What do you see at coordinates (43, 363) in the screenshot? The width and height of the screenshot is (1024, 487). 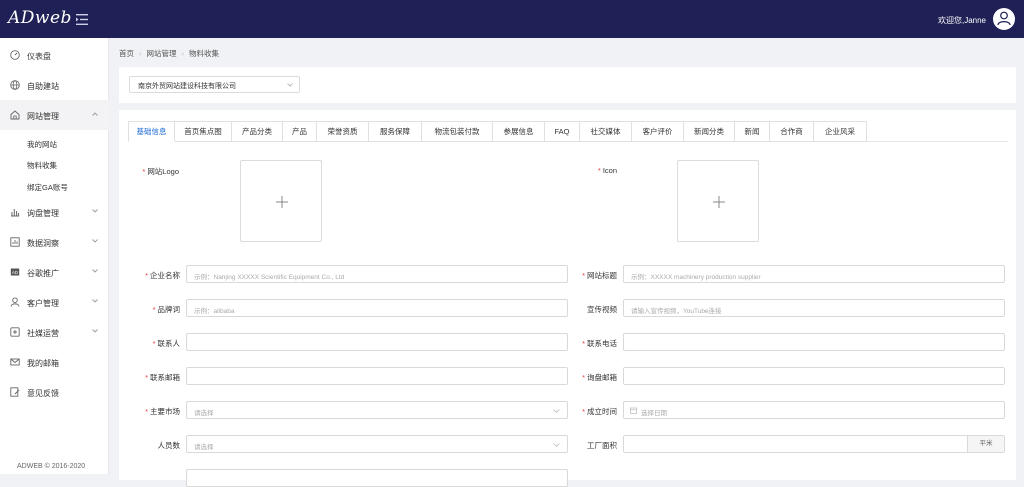 I see `sidebar-item-label: 我的邮箱` at bounding box center [43, 363].